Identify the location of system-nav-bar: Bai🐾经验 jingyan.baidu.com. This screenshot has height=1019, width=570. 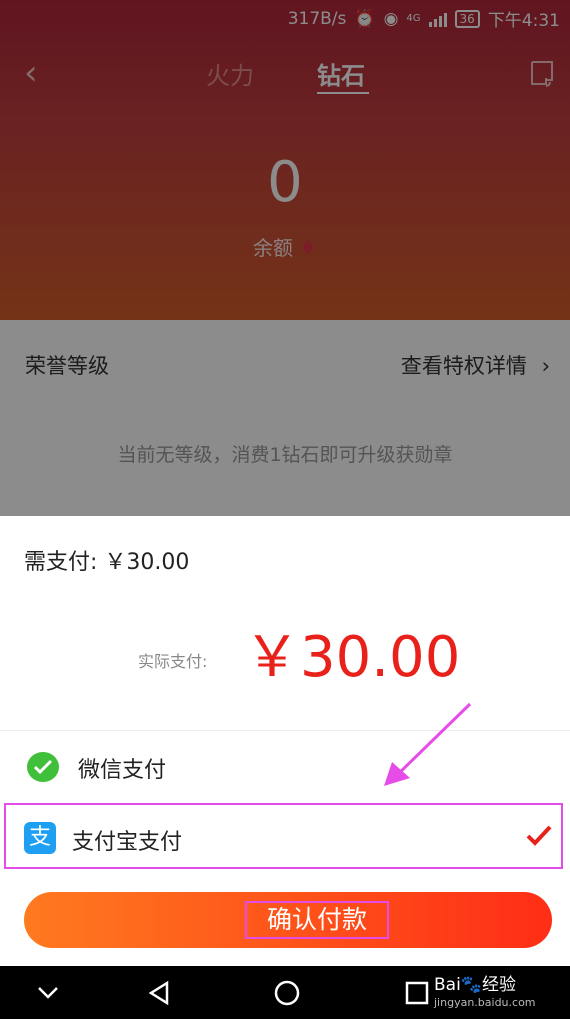
(285, 992).